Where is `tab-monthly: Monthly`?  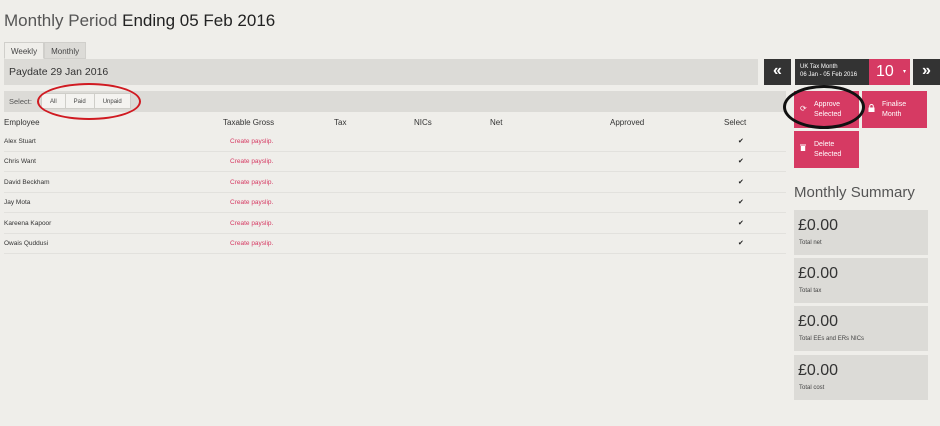 tab-monthly: Monthly is located at coordinates (65, 50).